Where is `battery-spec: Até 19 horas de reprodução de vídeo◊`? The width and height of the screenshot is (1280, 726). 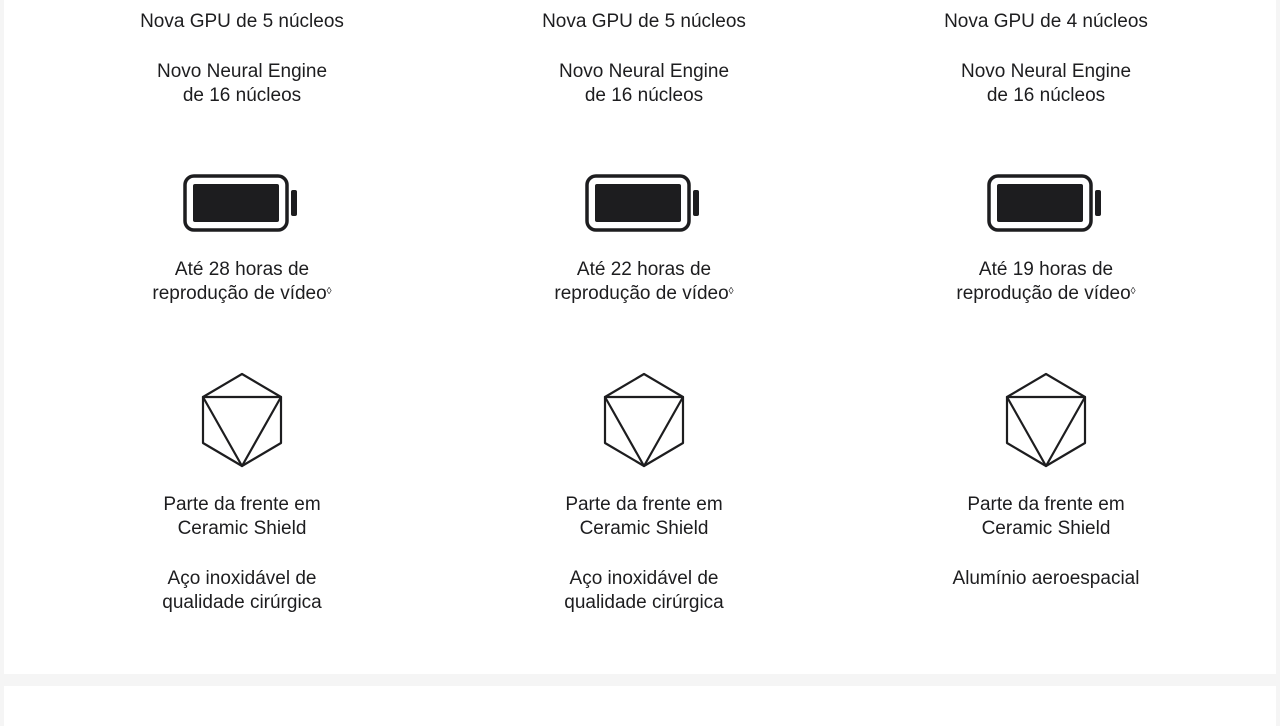 battery-spec: Até 19 horas de reprodução de vídeo◊ is located at coordinates (1046, 282).